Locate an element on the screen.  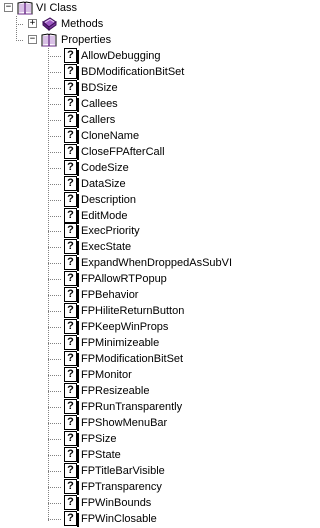
property-item-label: CloseFPAfterCall is located at coordinates (123, 152).